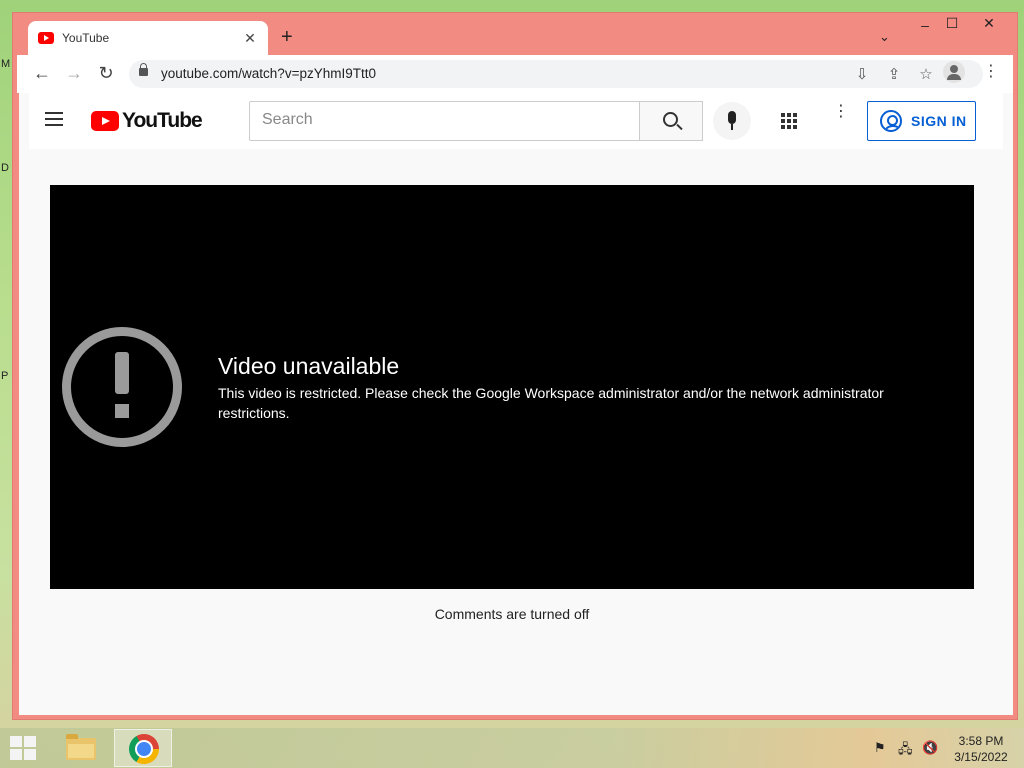  I want to click on system-clock: 3:58 PM 3/15/2022, so click(981, 749).